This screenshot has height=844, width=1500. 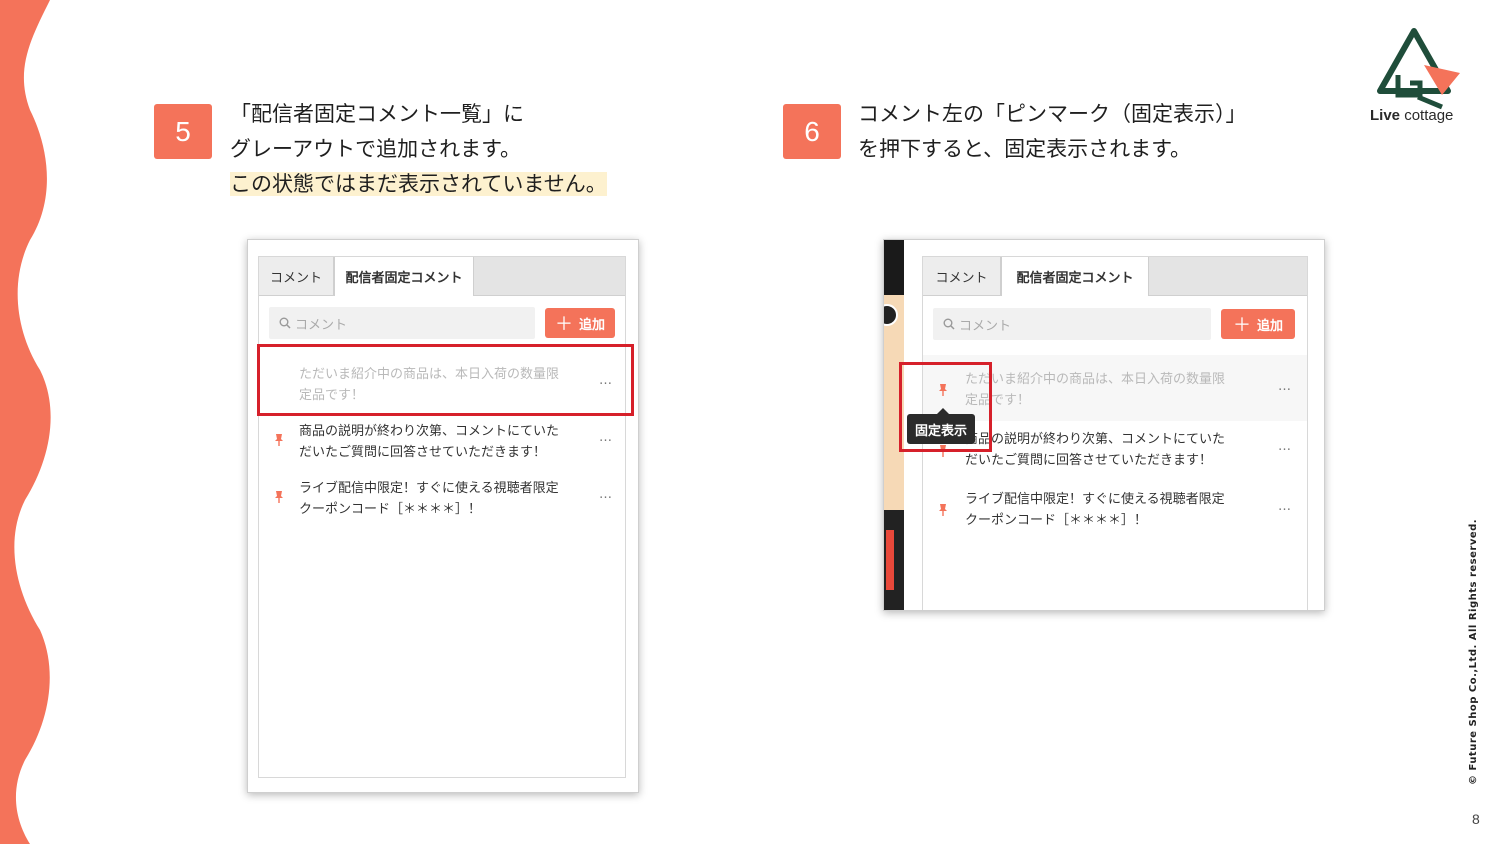 What do you see at coordinates (812, 131) in the screenshot?
I see `step-6-badge: 6` at bounding box center [812, 131].